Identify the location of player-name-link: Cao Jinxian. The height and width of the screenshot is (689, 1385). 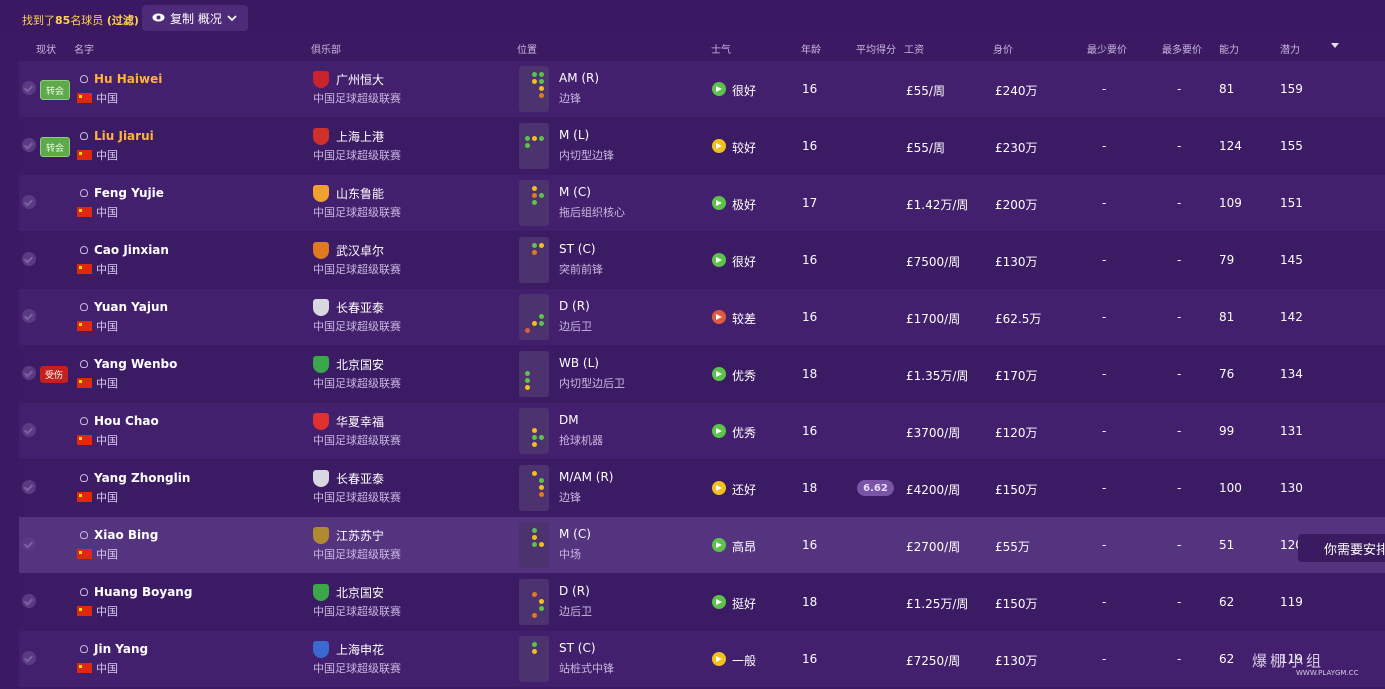
(124, 250).